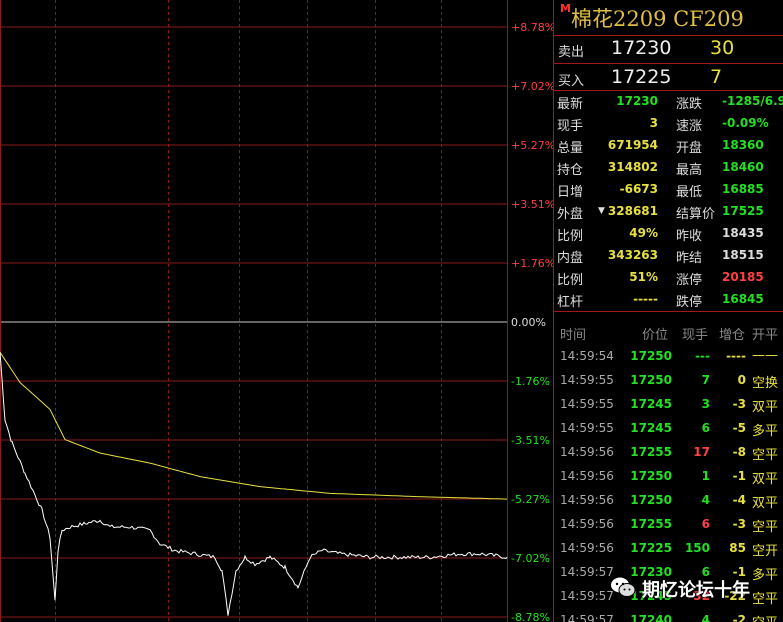 This screenshot has width=783, height=622. What do you see at coordinates (722, 48) in the screenshot?
I see `sell-volume: 30` at bounding box center [722, 48].